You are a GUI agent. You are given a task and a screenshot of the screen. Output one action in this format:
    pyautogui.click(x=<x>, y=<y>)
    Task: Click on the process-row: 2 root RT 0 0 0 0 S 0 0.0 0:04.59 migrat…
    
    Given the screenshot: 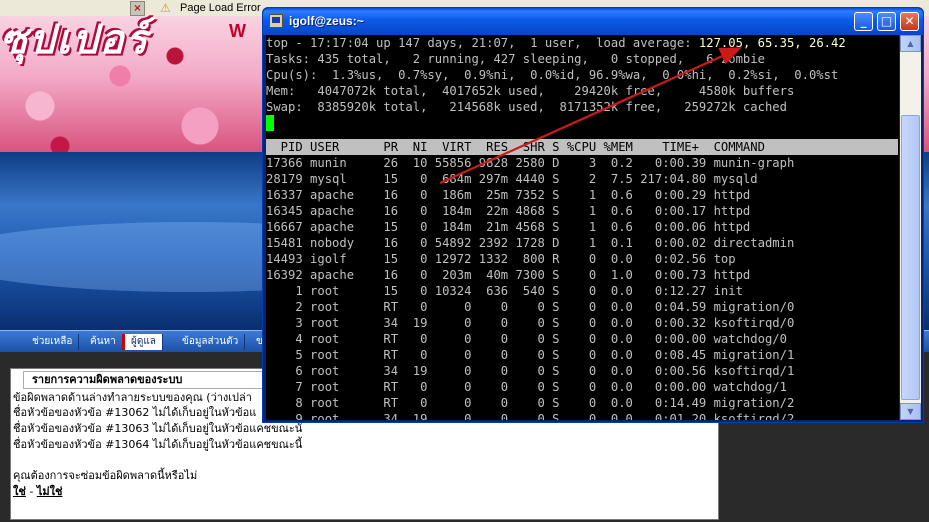 What is the action you would take?
    pyautogui.click(x=530, y=307)
    